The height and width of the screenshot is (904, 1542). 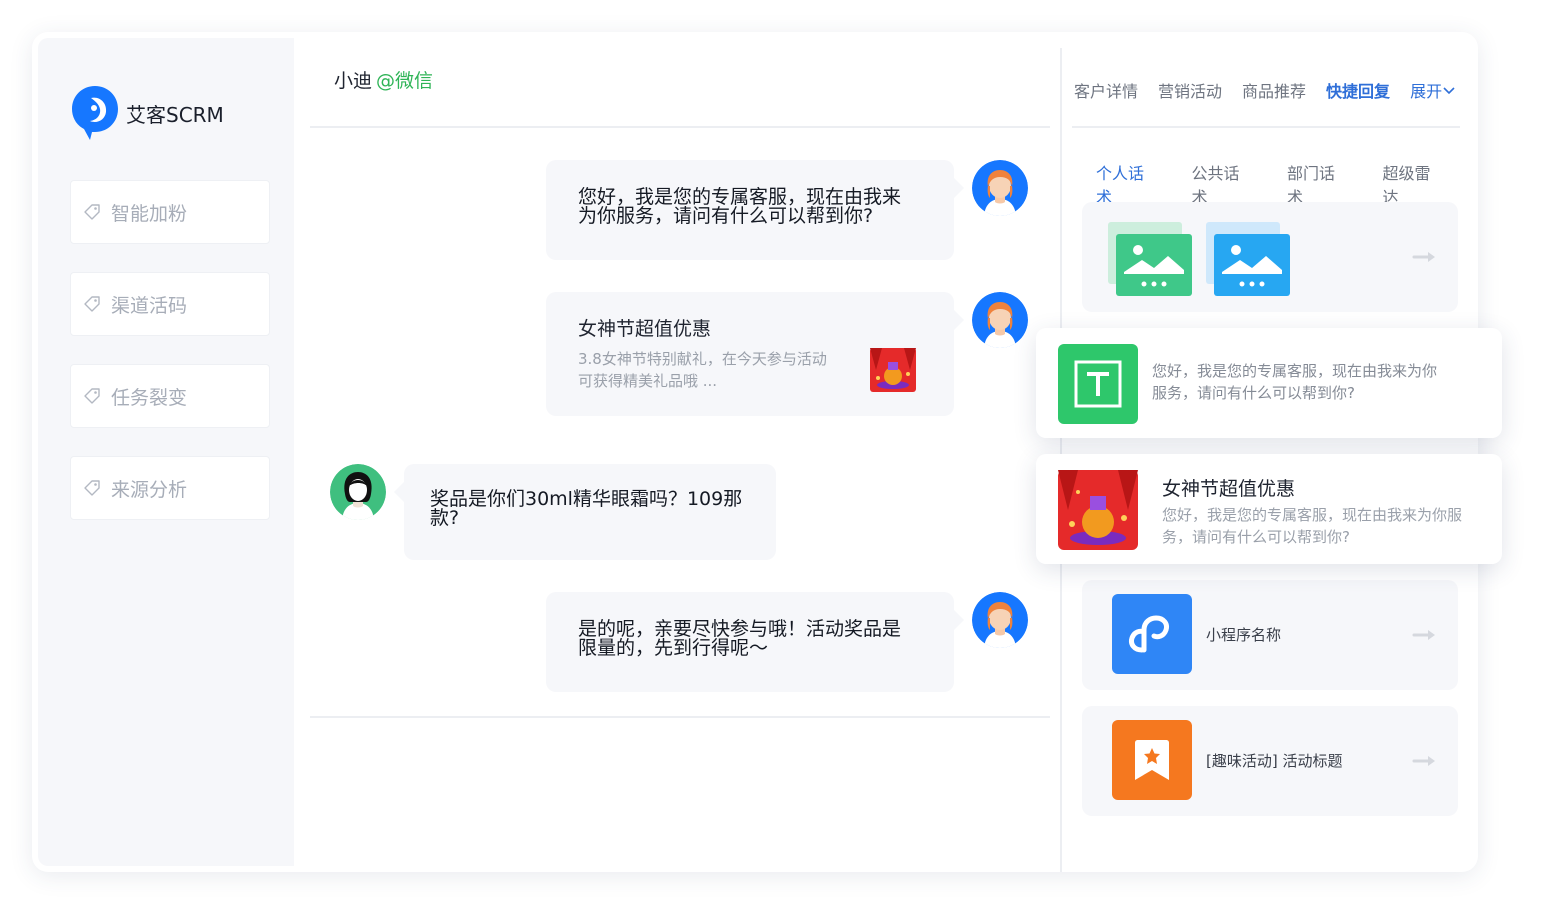 I want to click on subtab-super-radar: 超级雷达, so click(x=1415, y=184).